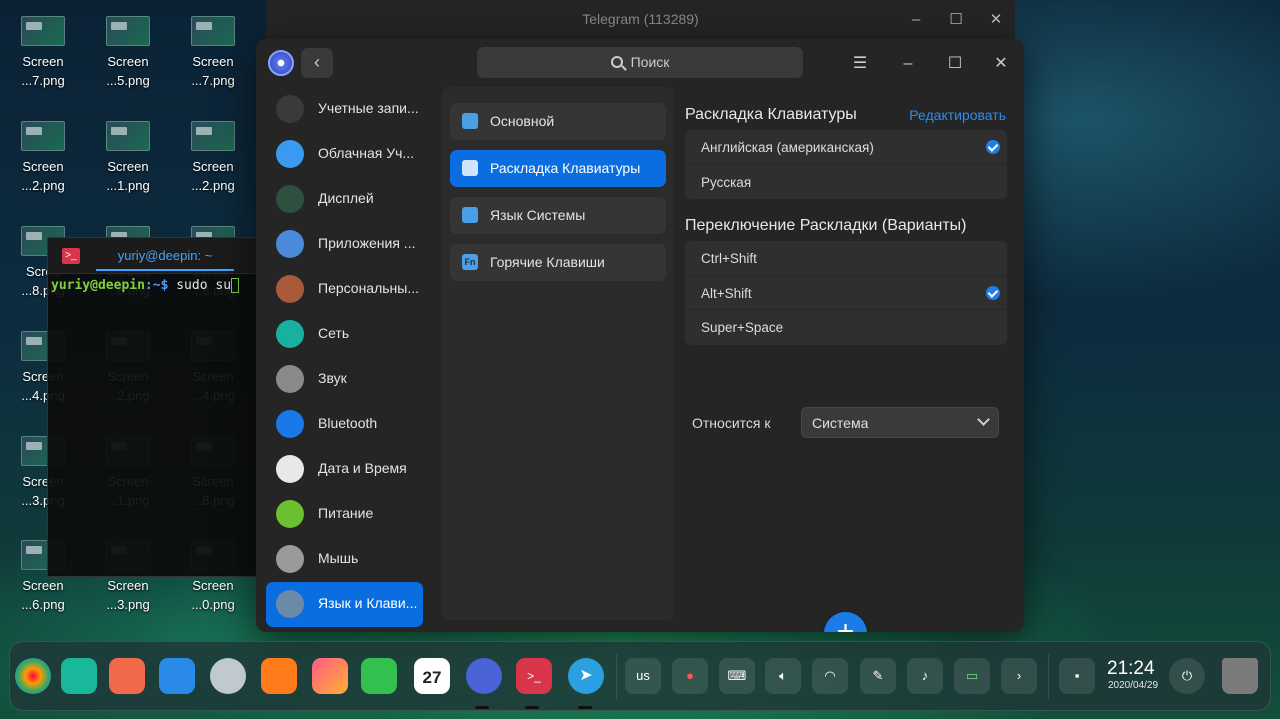 Image resolution: width=1280 pixels, height=719 pixels. I want to click on screen-recorder-icon: ●, so click(690, 676).